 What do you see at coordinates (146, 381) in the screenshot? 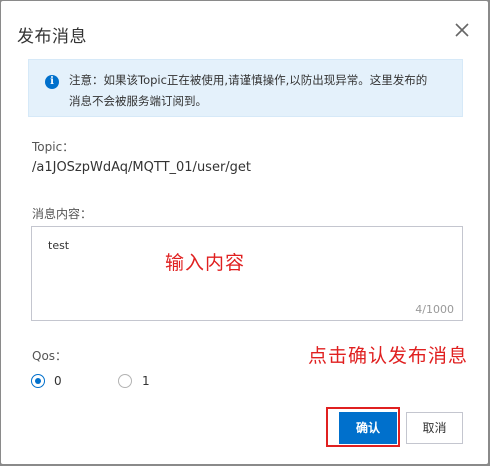
I see `qos-radio-1-label: 1` at bounding box center [146, 381].